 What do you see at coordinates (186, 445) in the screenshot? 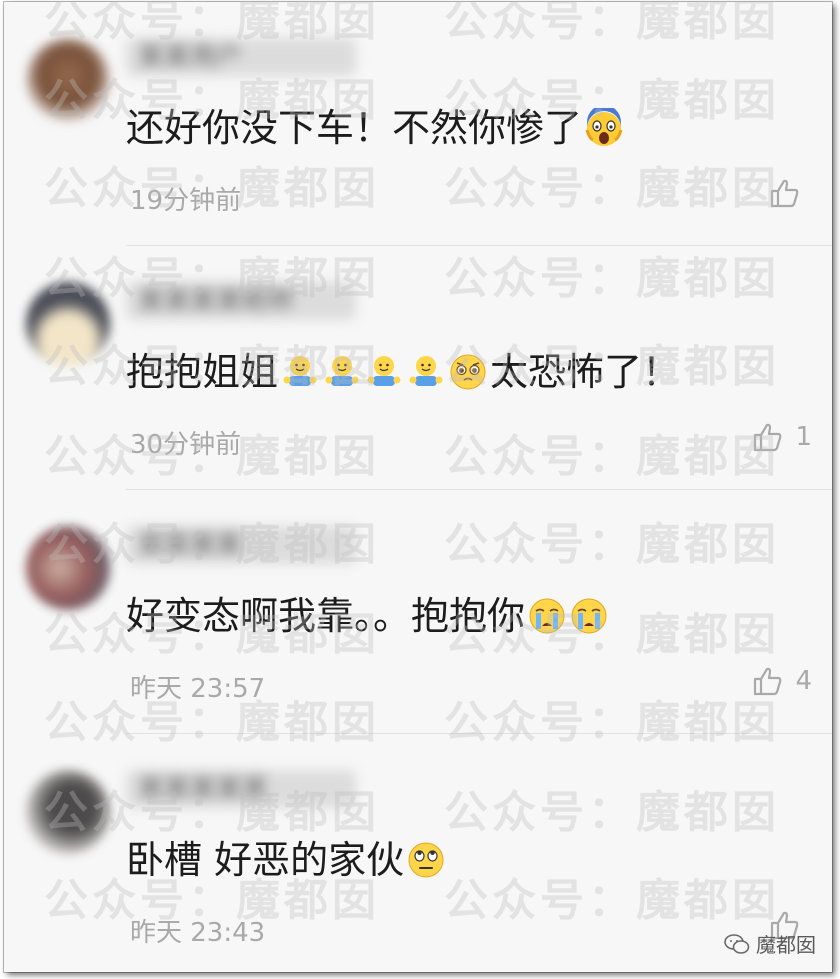
I see `comment-time: 30分钟前` at bounding box center [186, 445].